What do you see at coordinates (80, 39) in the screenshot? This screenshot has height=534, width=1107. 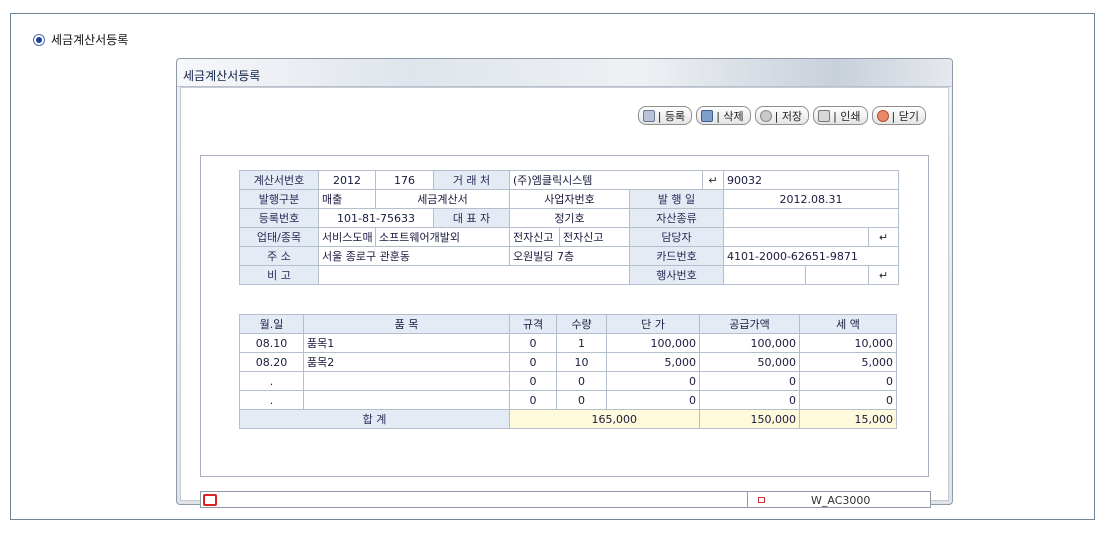 I see `page-title: 세금계산서등록` at bounding box center [80, 39].